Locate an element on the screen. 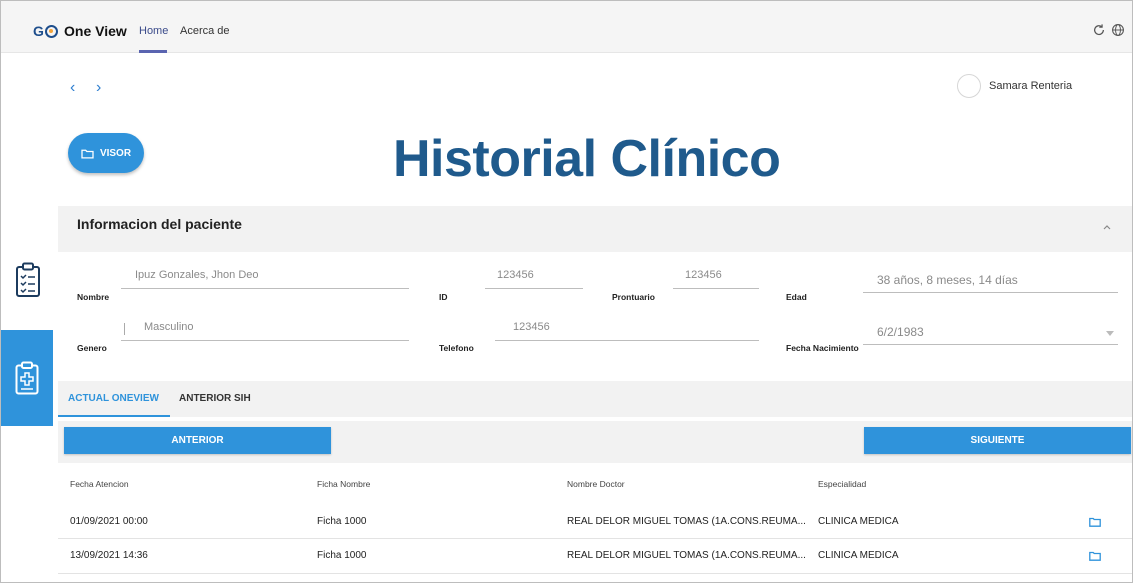 The height and width of the screenshot is (583, 1133). visor-button: VISOR is located at coordinates (106, 153).